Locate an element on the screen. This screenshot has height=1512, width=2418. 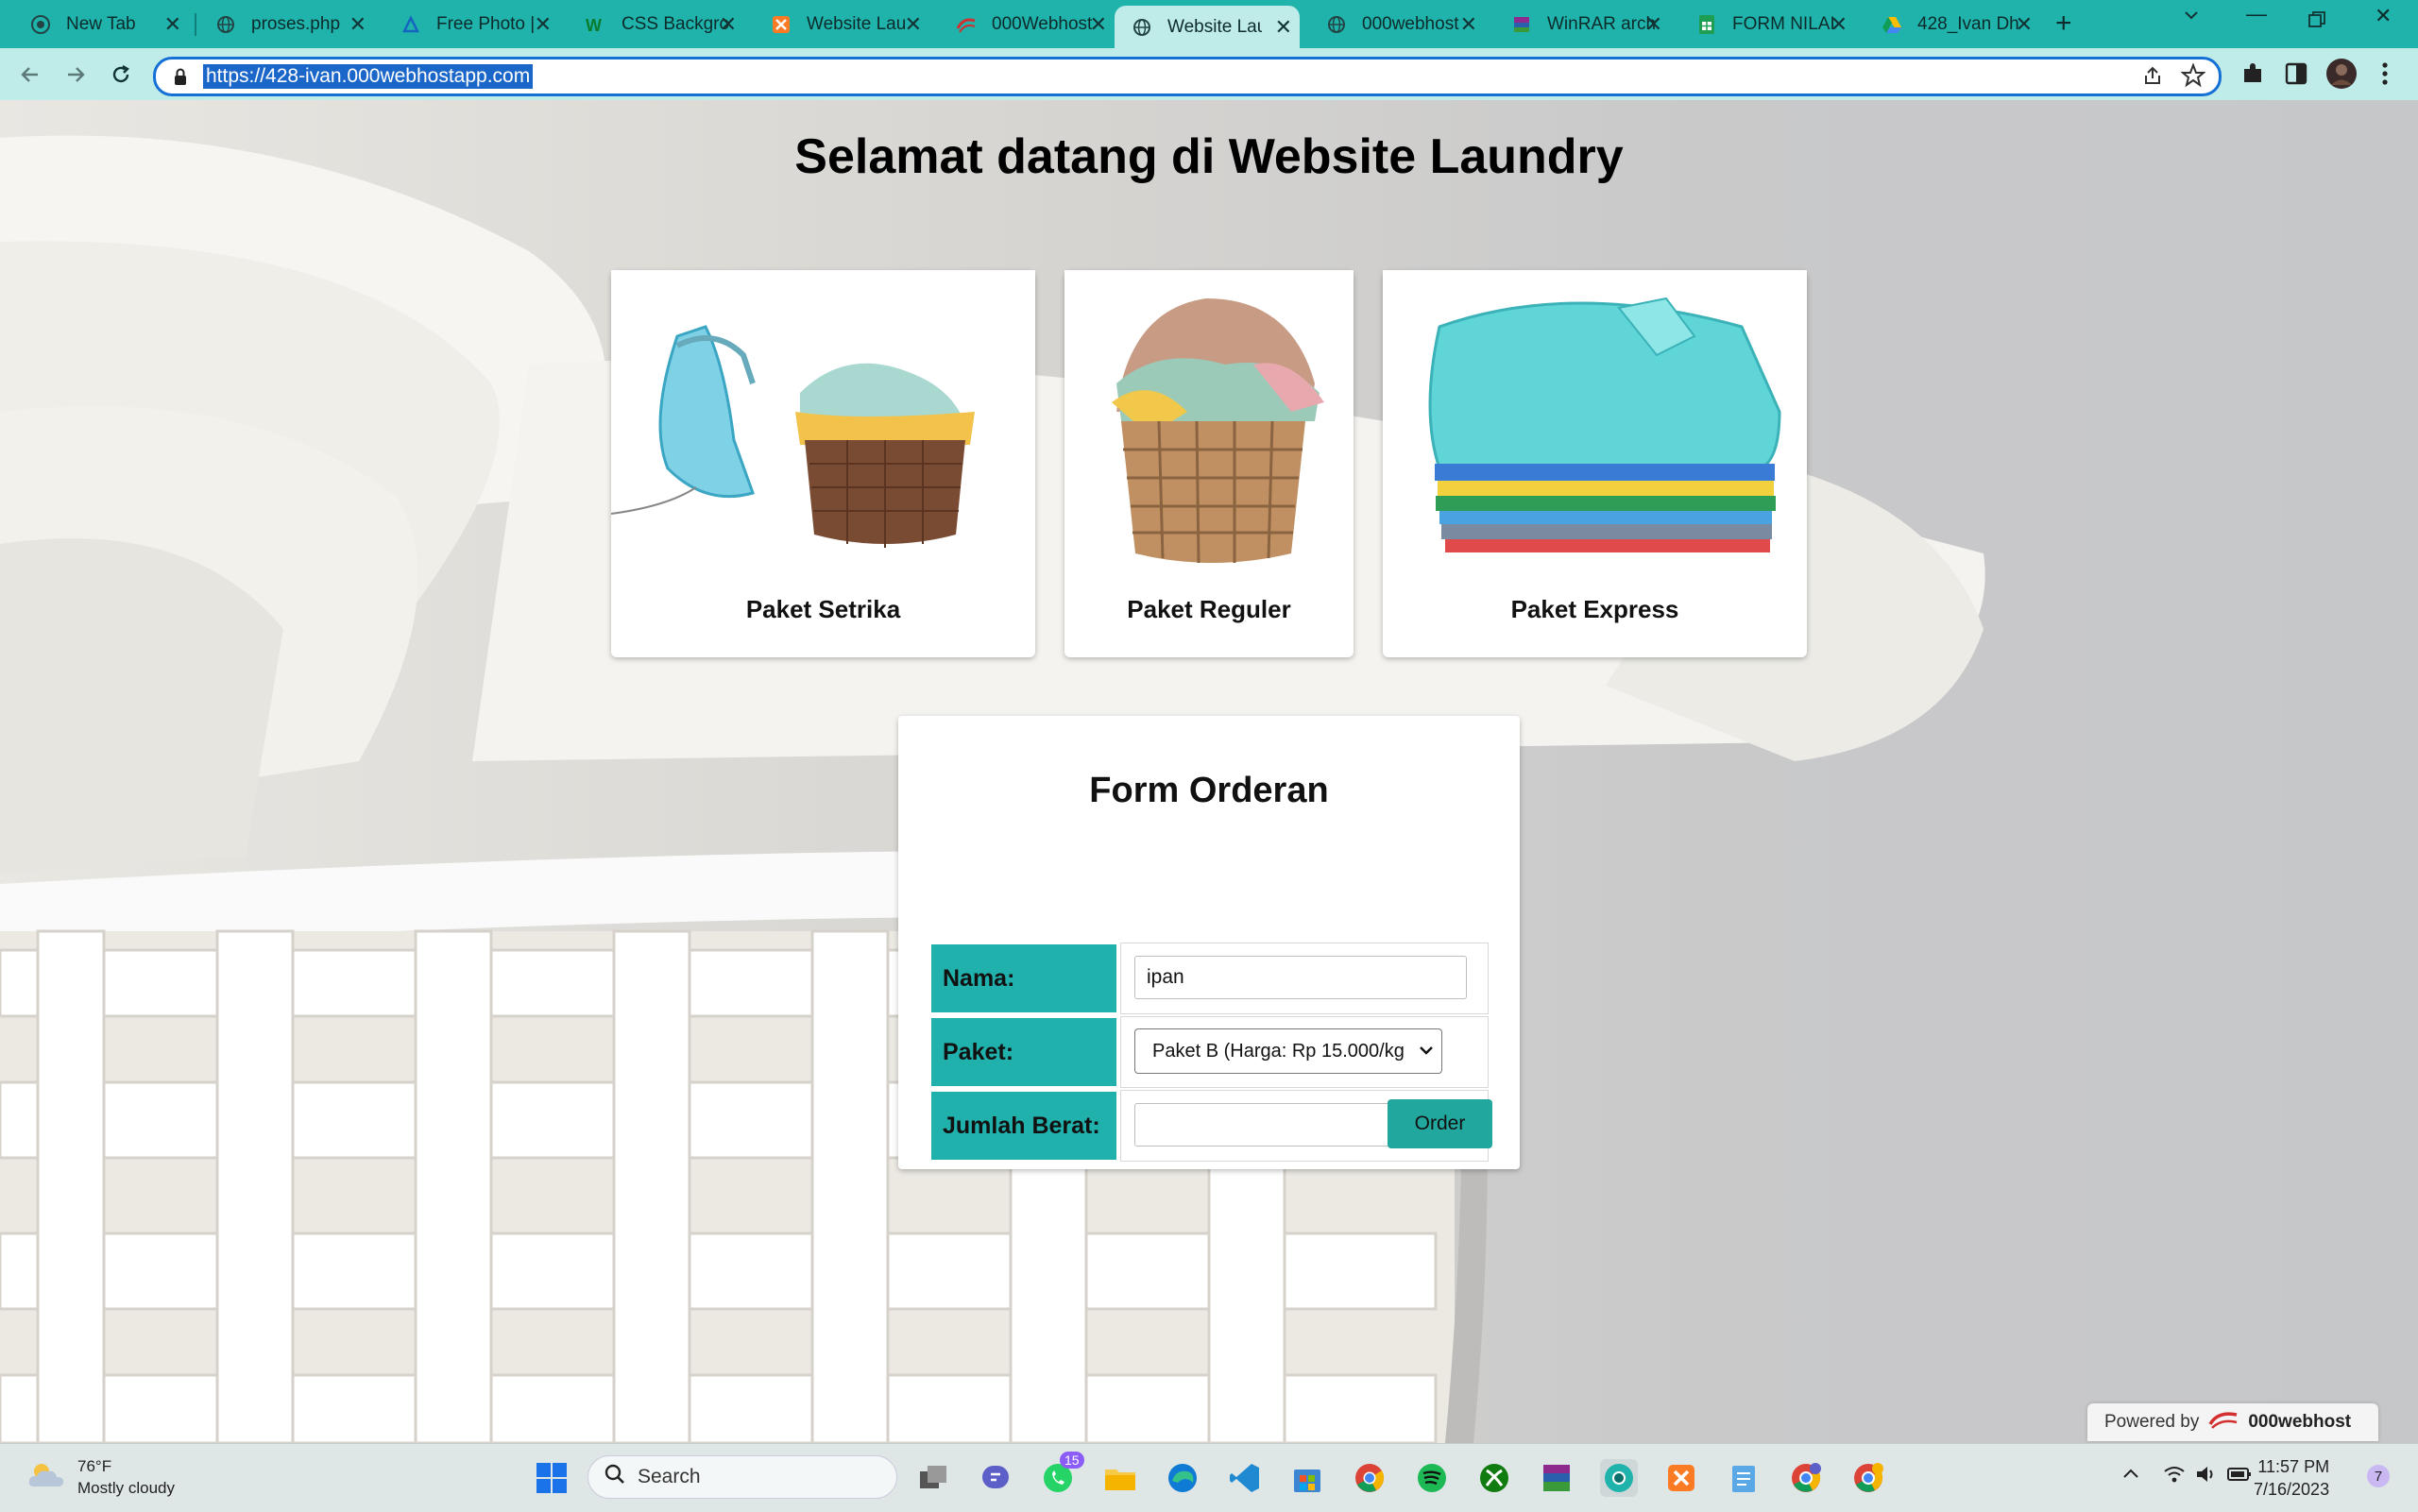
battery-icon is located at coordinates (2239, 1477).